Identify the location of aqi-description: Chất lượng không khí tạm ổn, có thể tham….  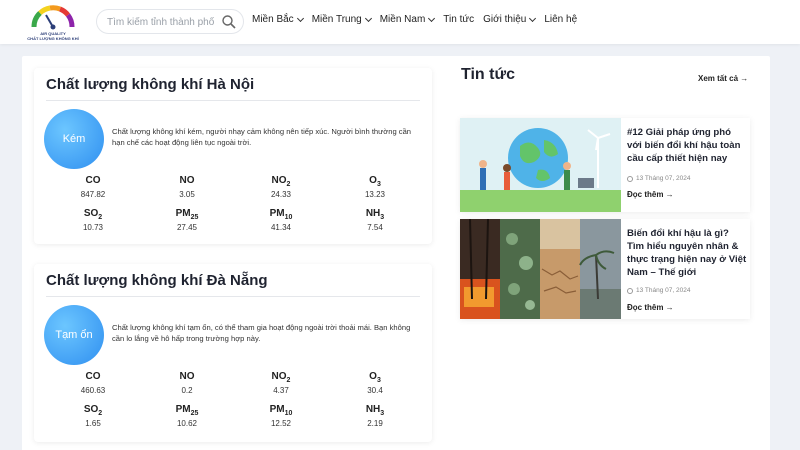
(261, 333).